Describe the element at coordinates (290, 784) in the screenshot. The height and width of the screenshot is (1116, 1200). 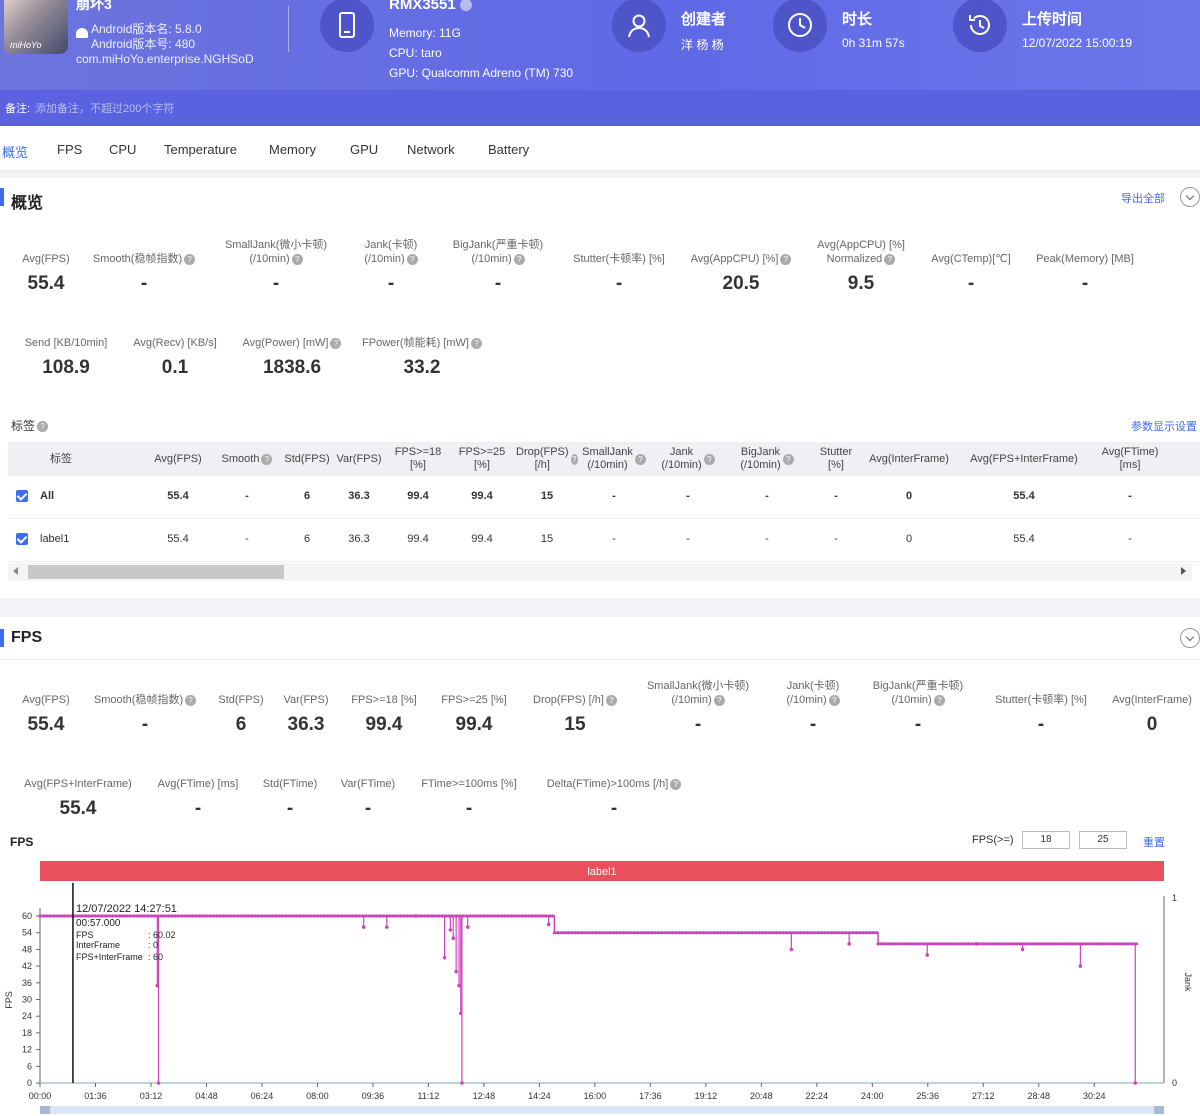
I see `metric-label-text: Std(FTime)` at that location.